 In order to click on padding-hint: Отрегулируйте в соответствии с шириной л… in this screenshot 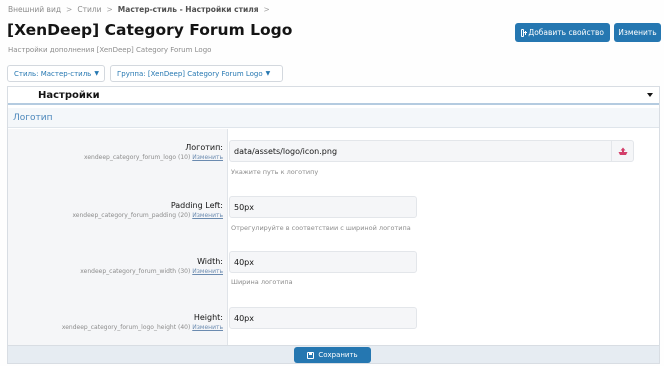, I will do `click(321, 228)`.